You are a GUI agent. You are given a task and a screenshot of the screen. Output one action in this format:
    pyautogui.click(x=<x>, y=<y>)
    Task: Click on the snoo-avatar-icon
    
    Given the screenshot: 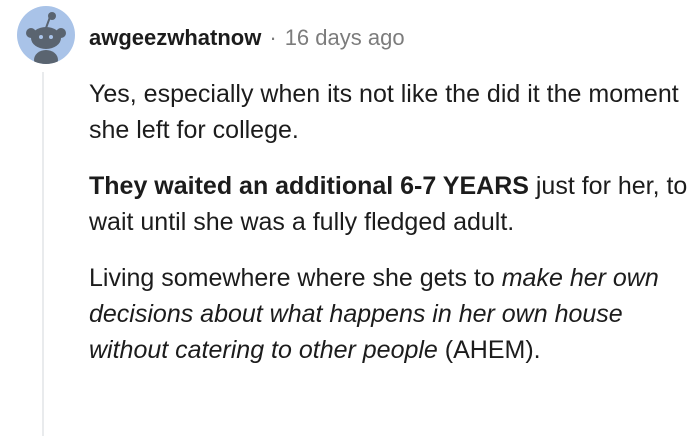 What is the action you would take?
    pyautogui.click(x=46, y=38)
    